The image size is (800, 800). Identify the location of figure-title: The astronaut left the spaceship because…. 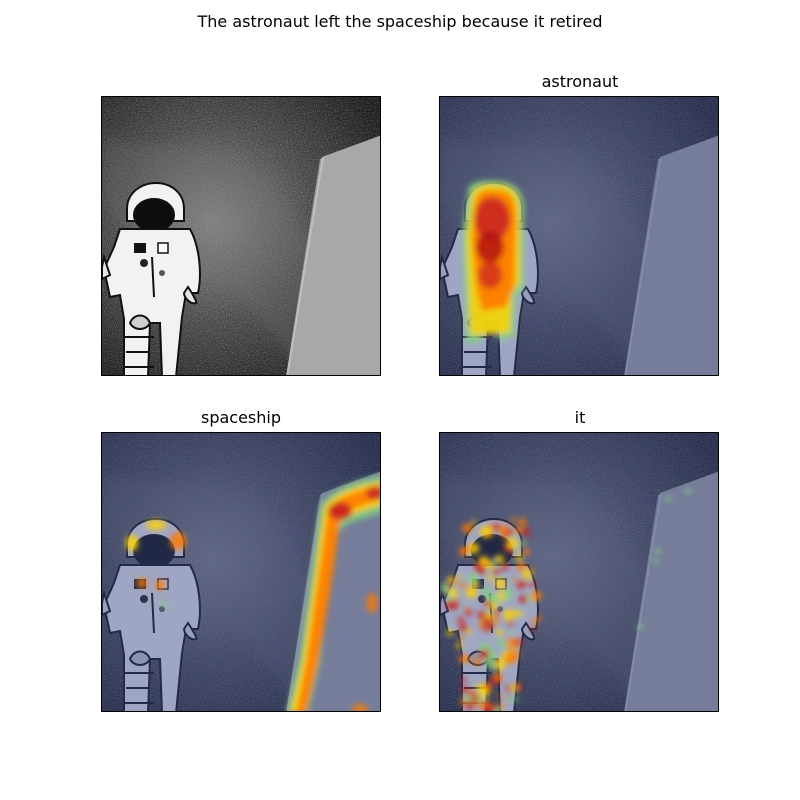
(400, 21).